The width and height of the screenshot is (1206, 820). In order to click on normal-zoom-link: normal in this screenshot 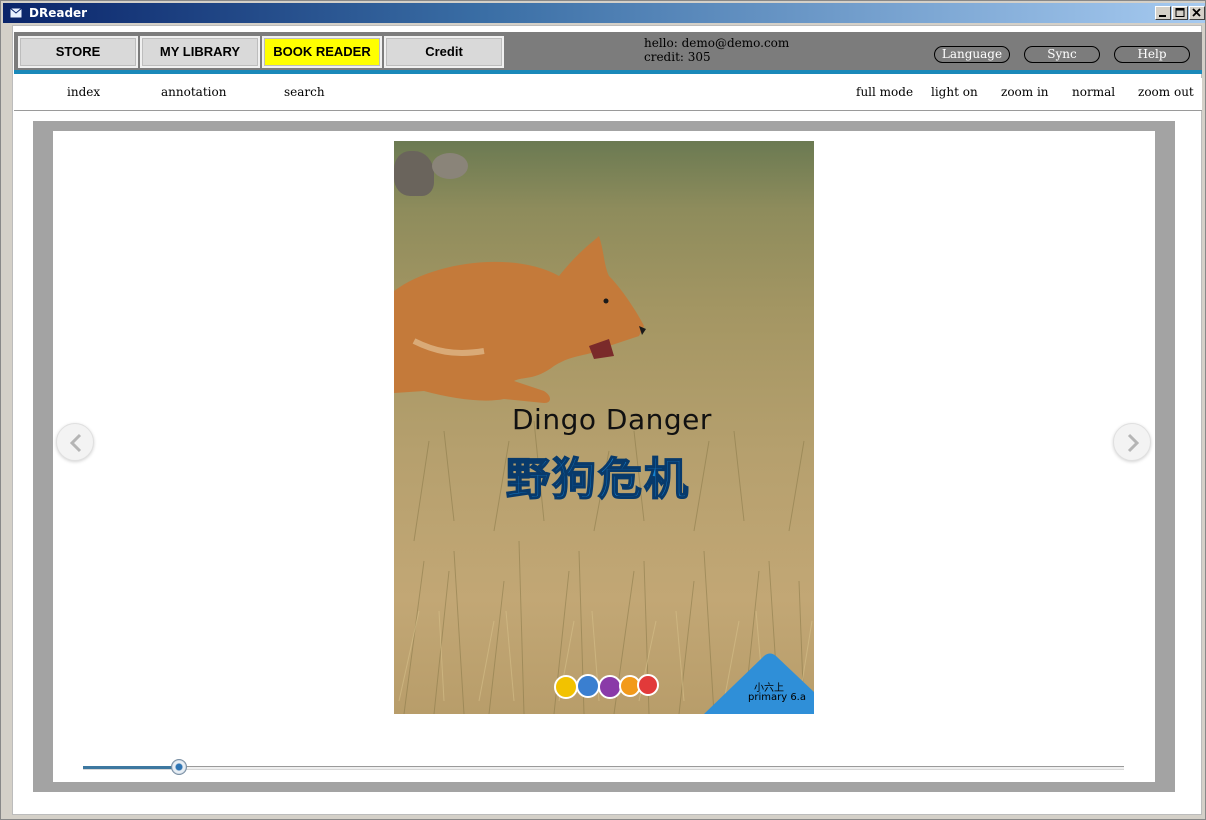, I will do `click(1093, 92)`.